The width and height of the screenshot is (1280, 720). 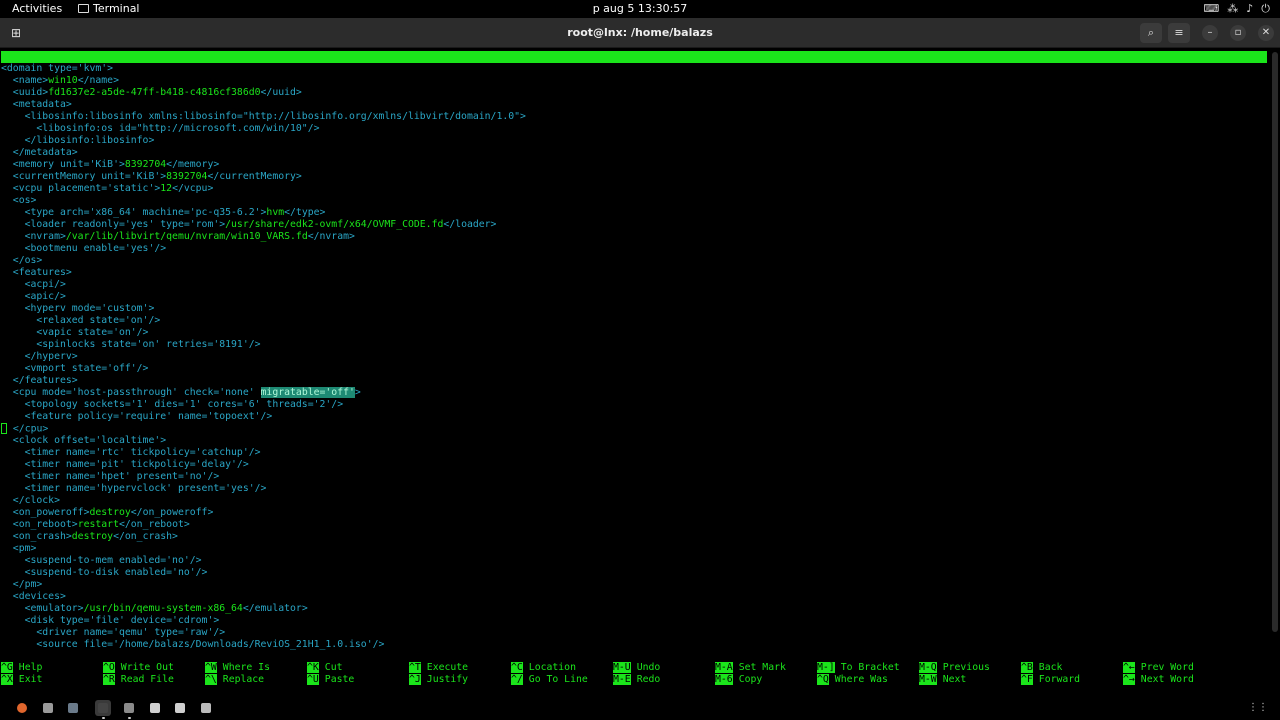 What do you see at coordinates (1167, 679) in the screenshot?
I see `shortcut-label: Next Word` at bounding box center [1167, 679].